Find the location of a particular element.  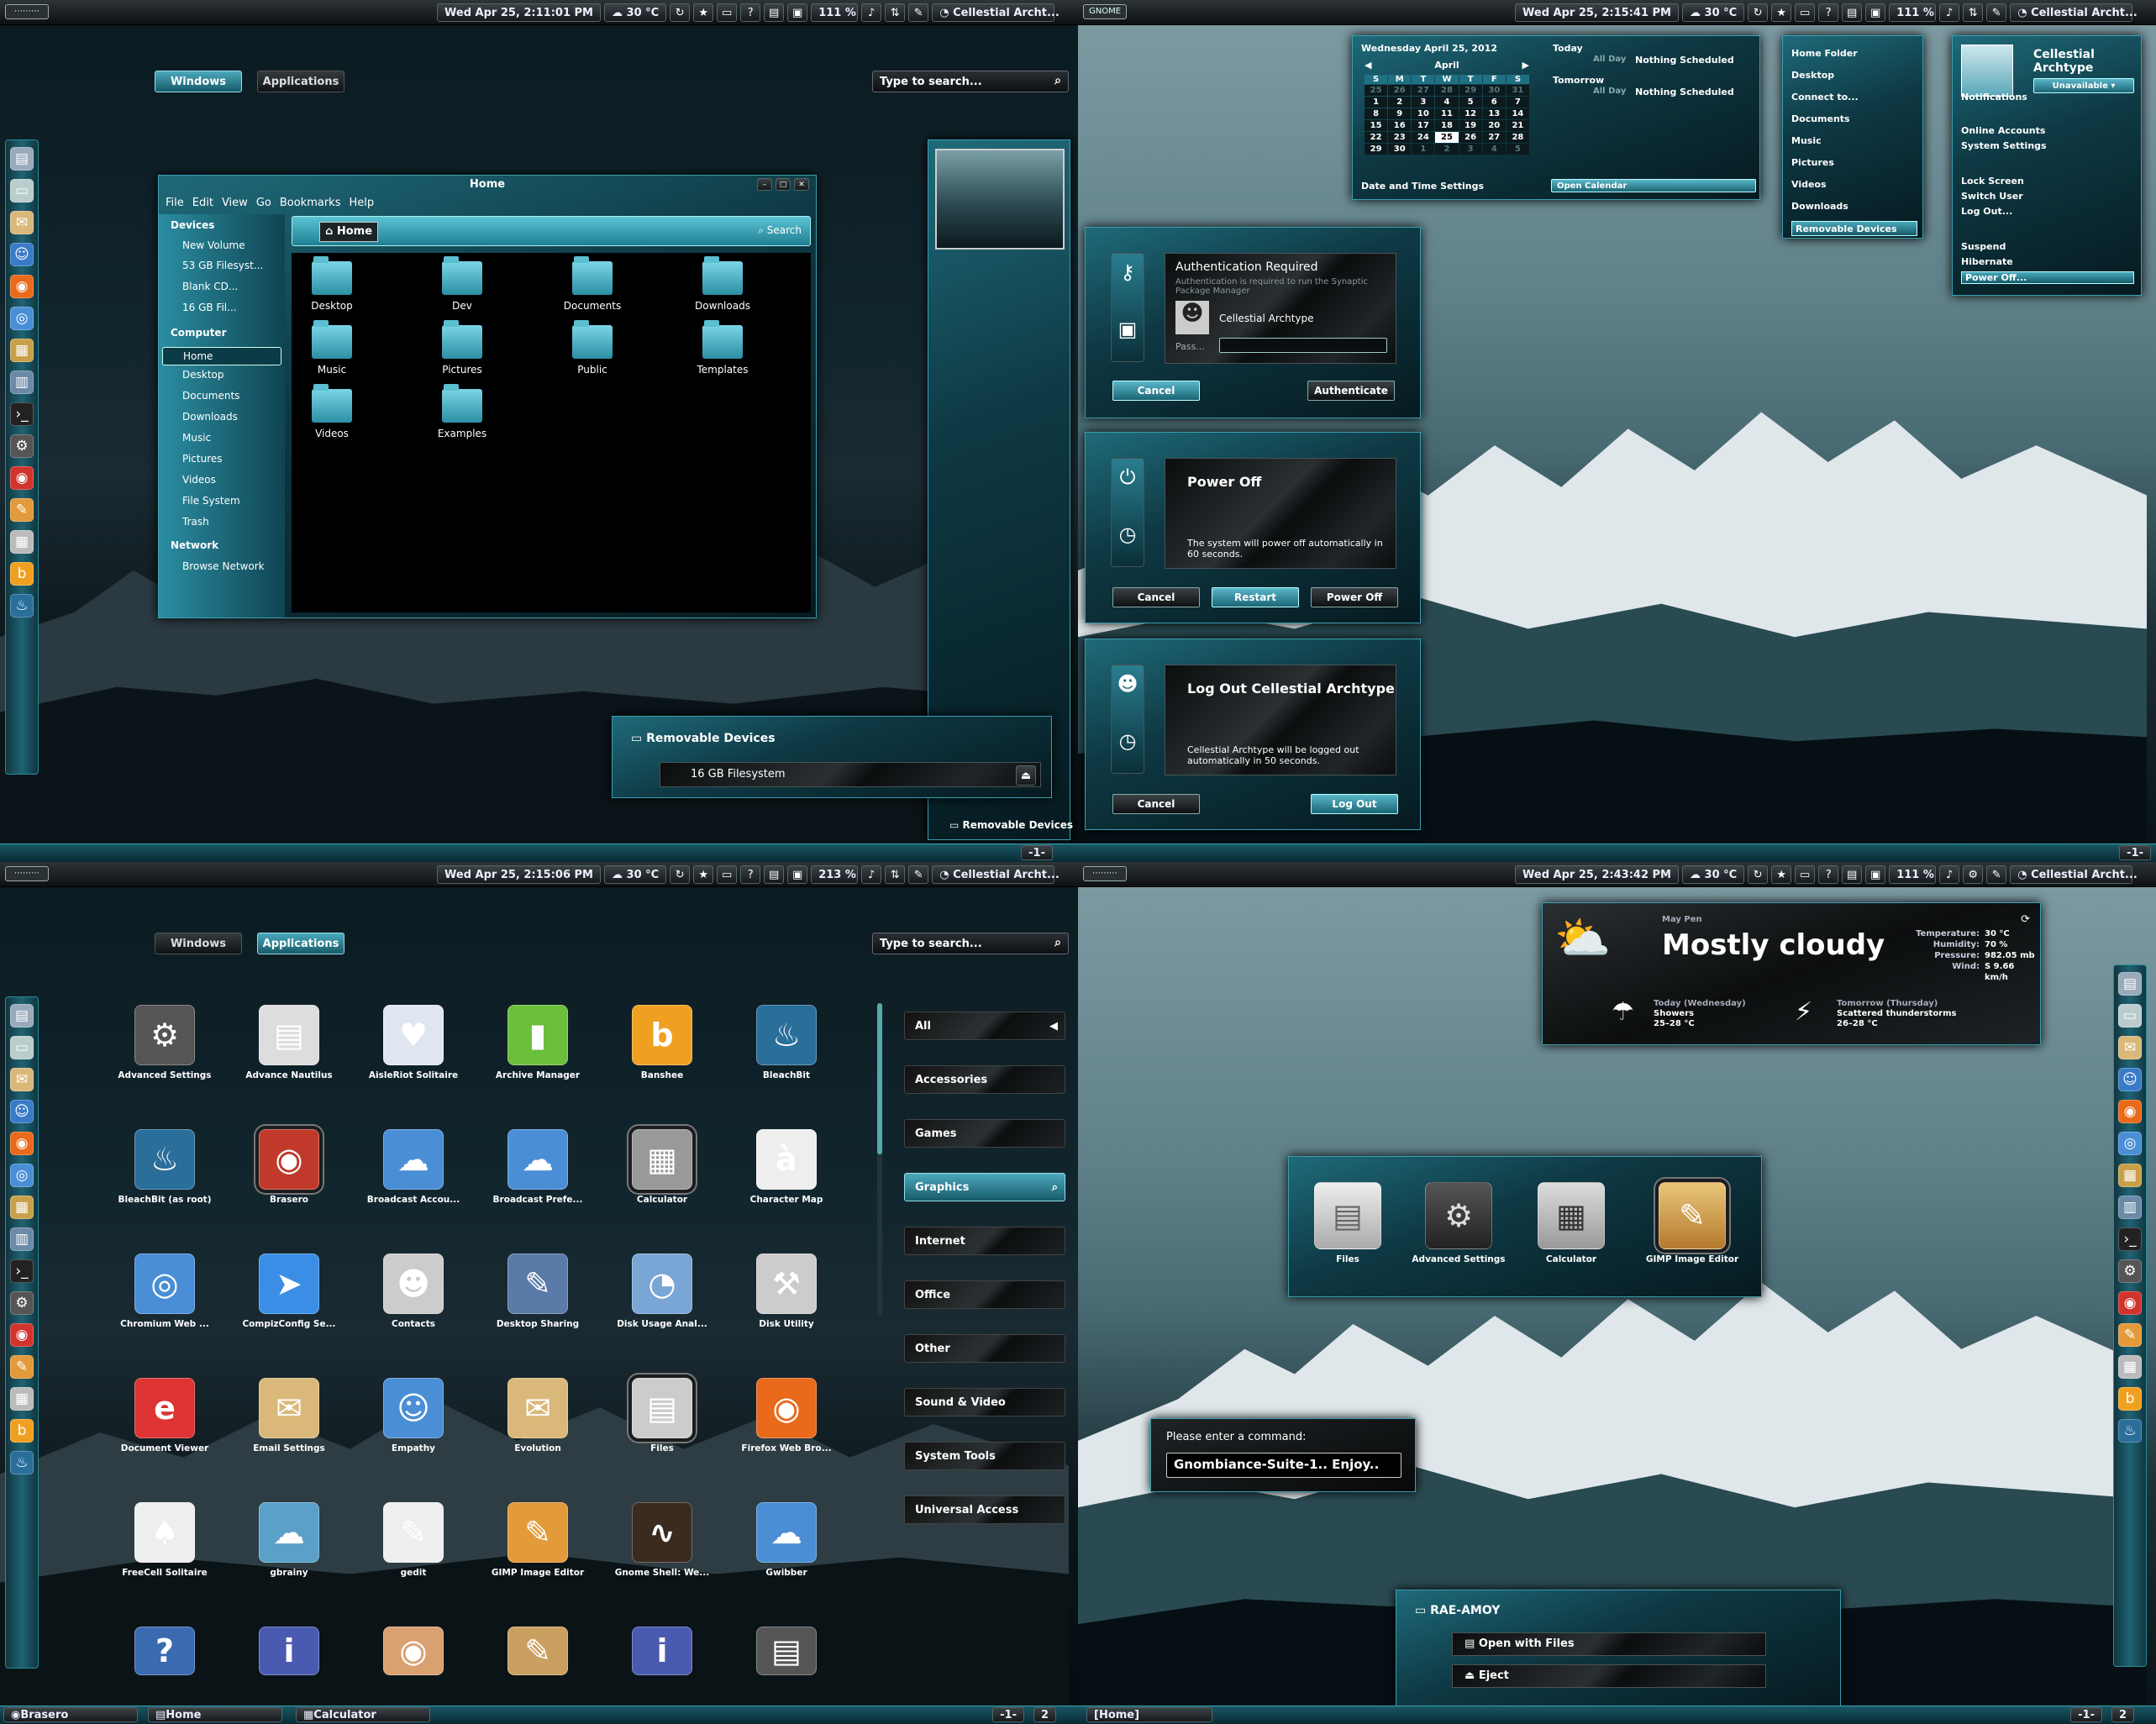

activities-button: ⋯⋯⋯ is located at coordinates (1105, 873).